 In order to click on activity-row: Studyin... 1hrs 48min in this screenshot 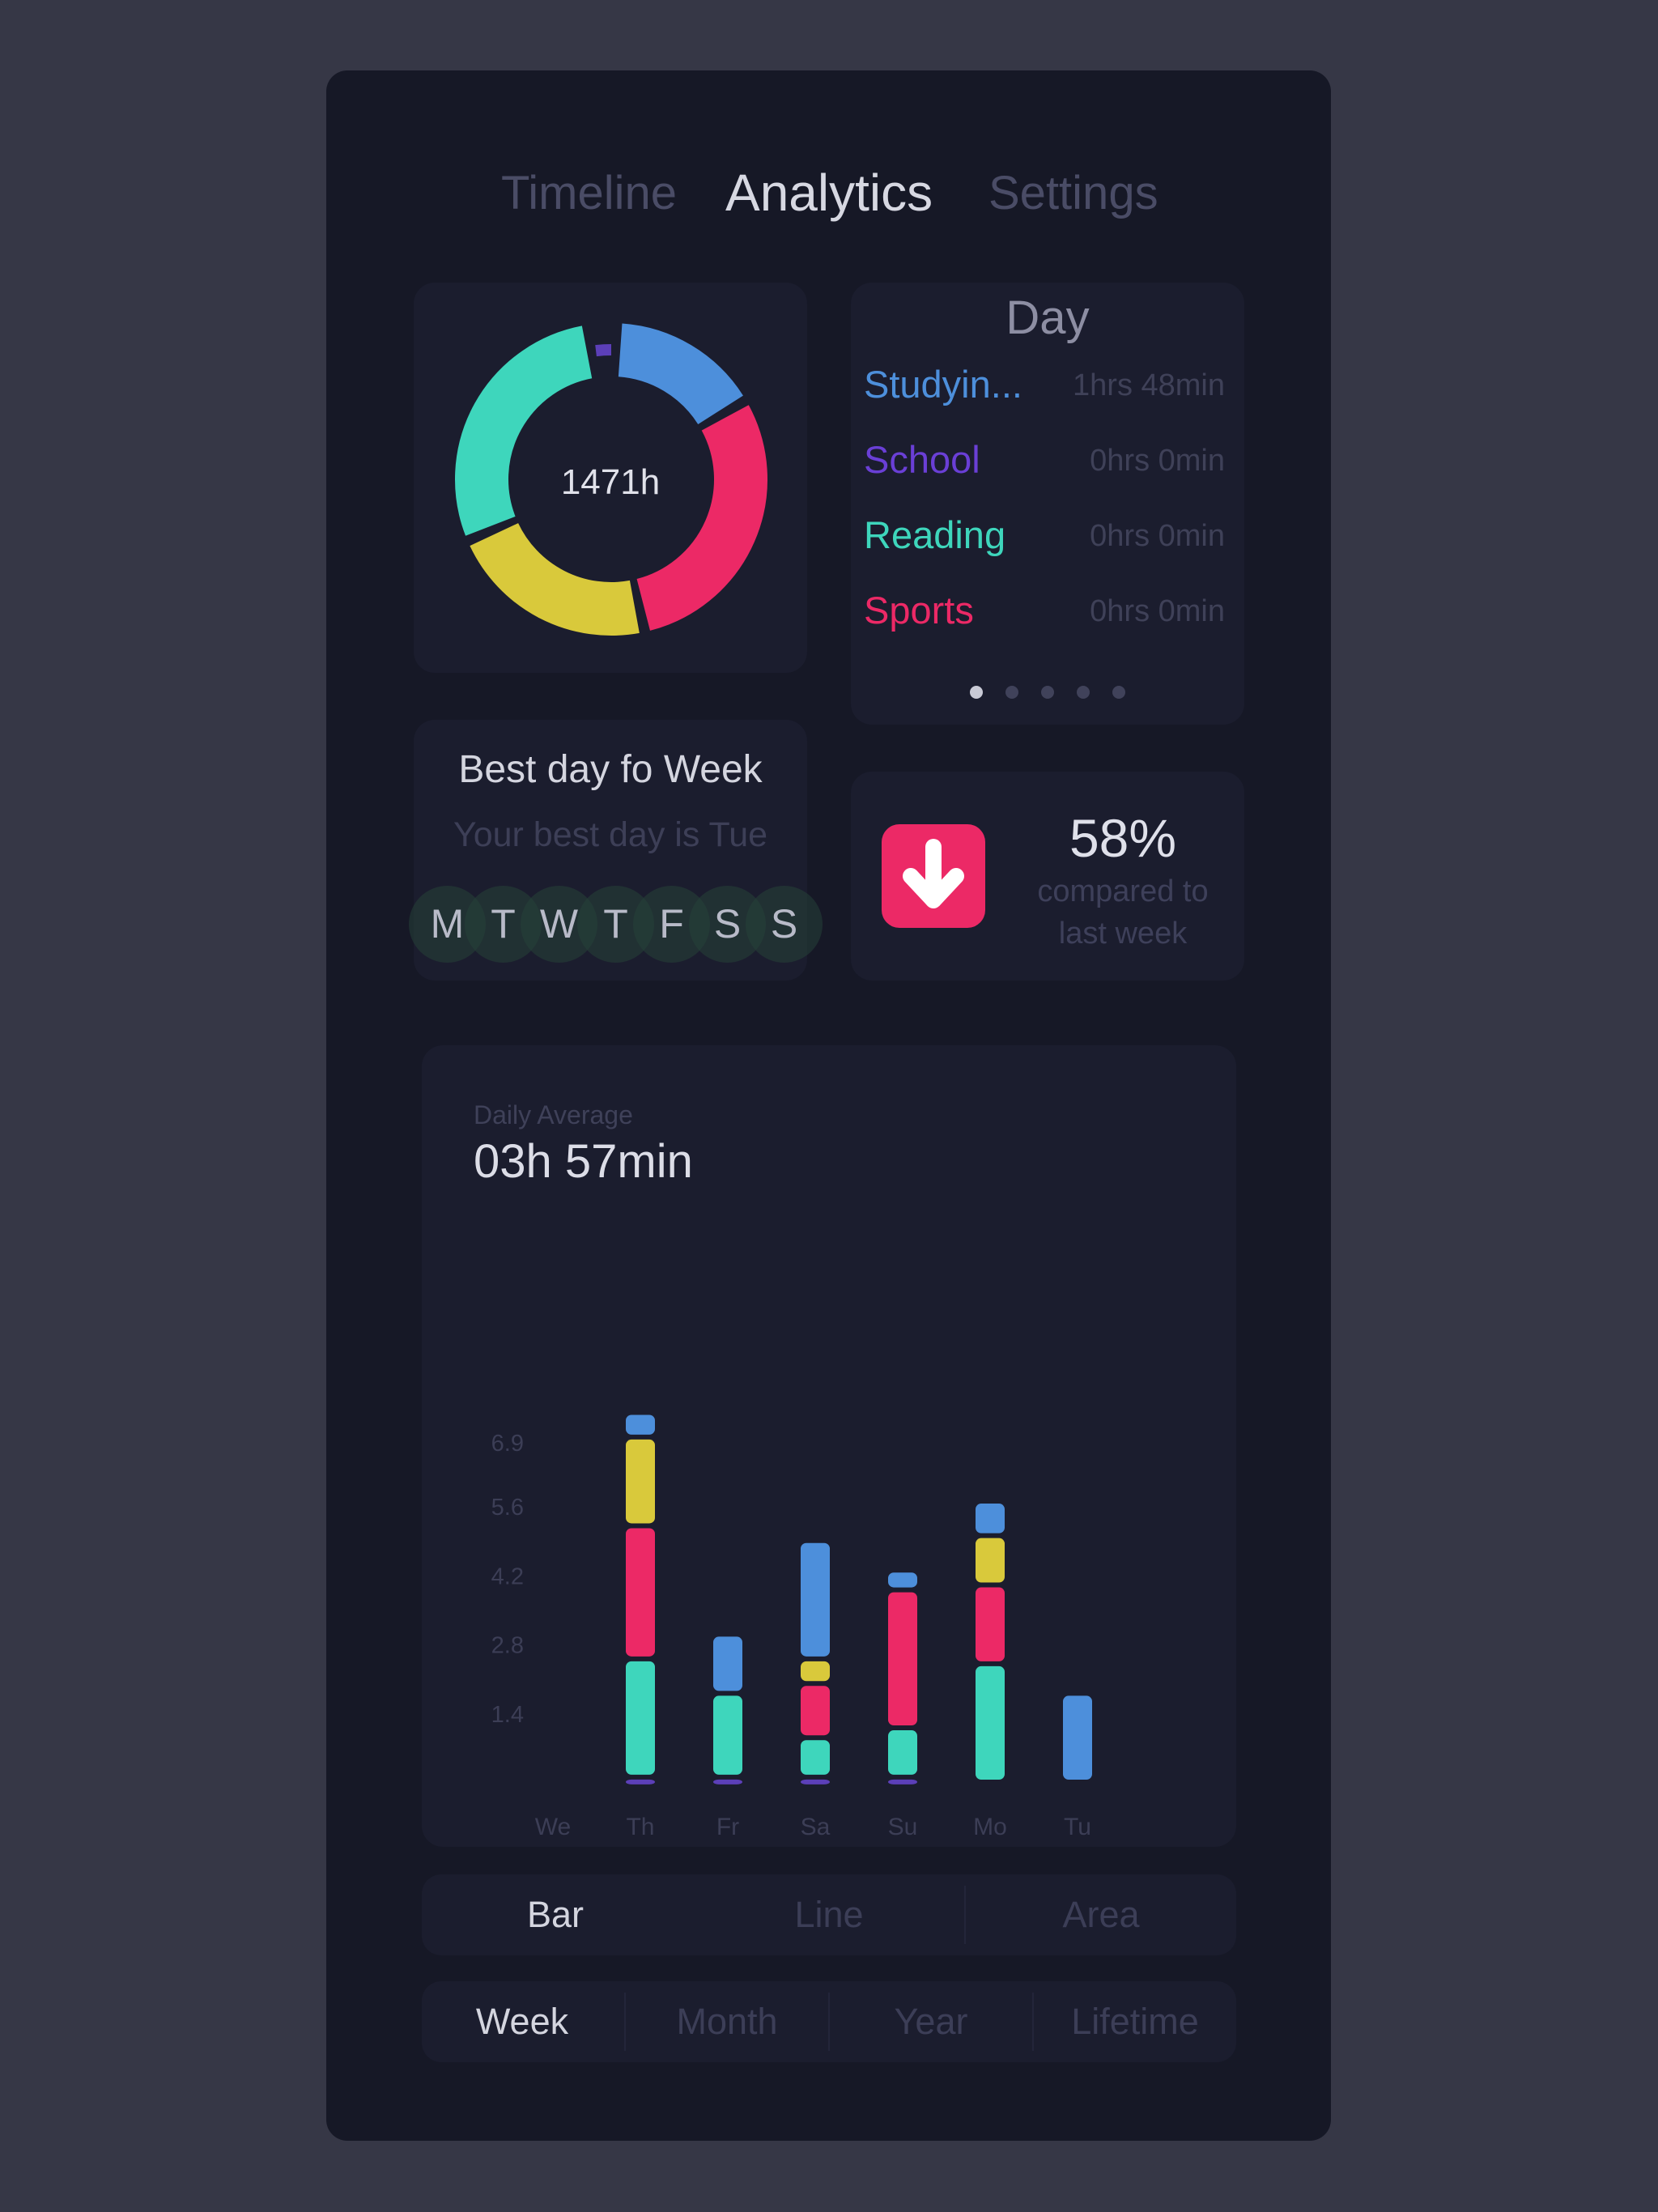, I will do `click(1044, 386)`.